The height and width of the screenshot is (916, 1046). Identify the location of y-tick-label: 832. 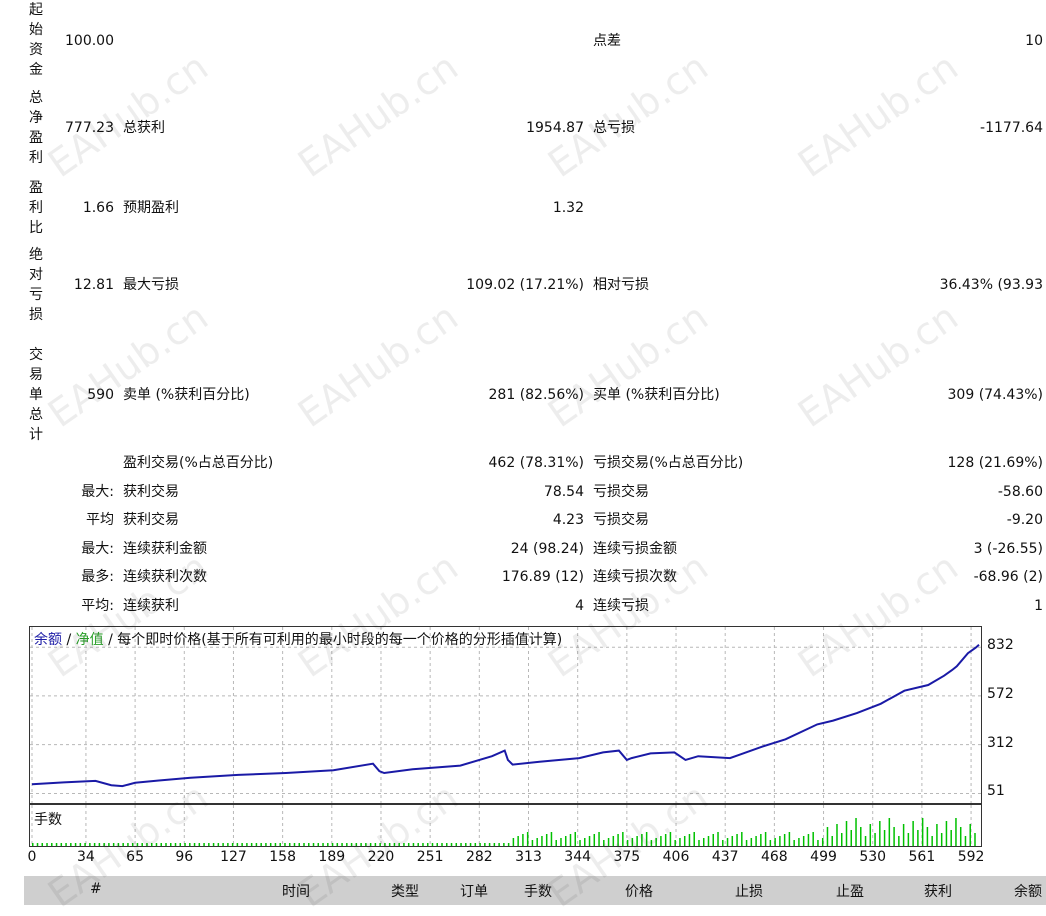
(1000, 645).